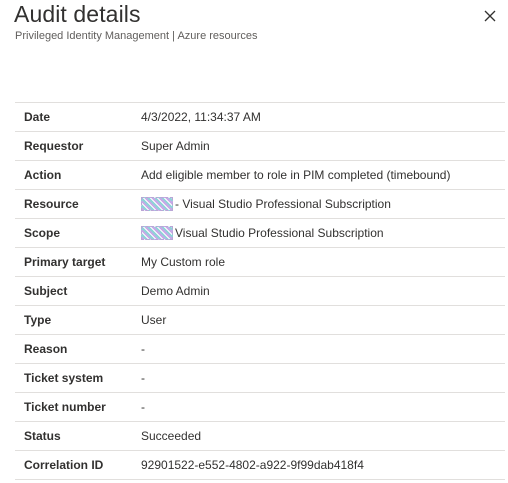 This screenshot has height=483, width=508. I want to click on row-value: Succeeded, so click(323, 436).